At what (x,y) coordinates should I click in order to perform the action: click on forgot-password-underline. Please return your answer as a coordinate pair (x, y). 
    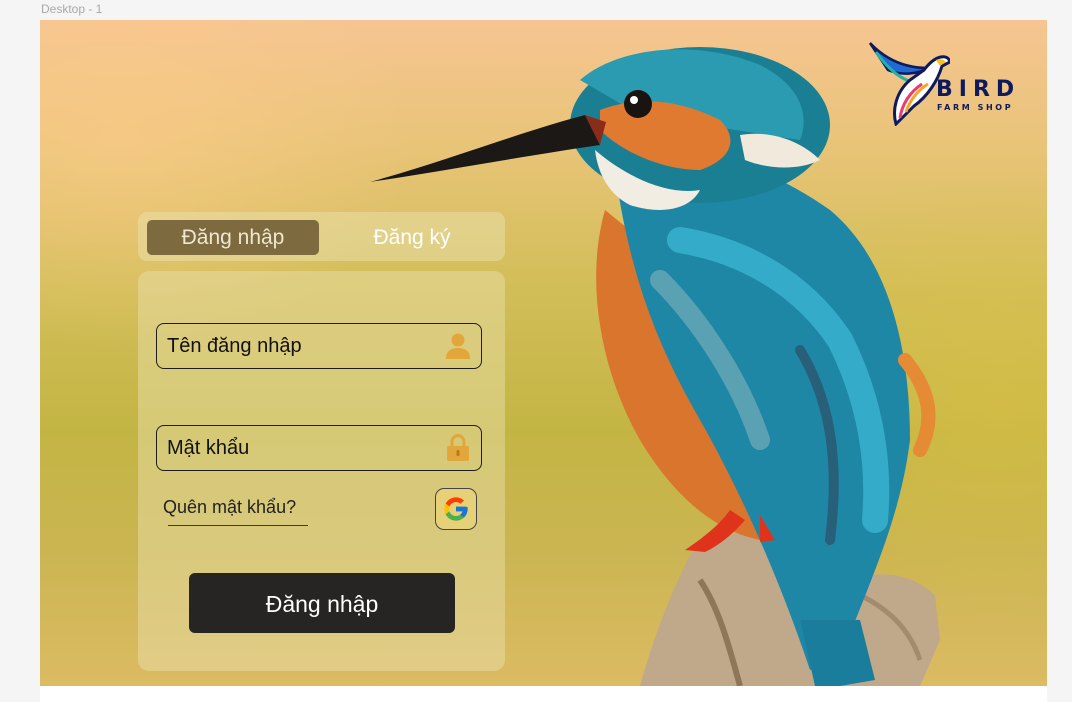
    Looking at the image, I should click on (238, 525).